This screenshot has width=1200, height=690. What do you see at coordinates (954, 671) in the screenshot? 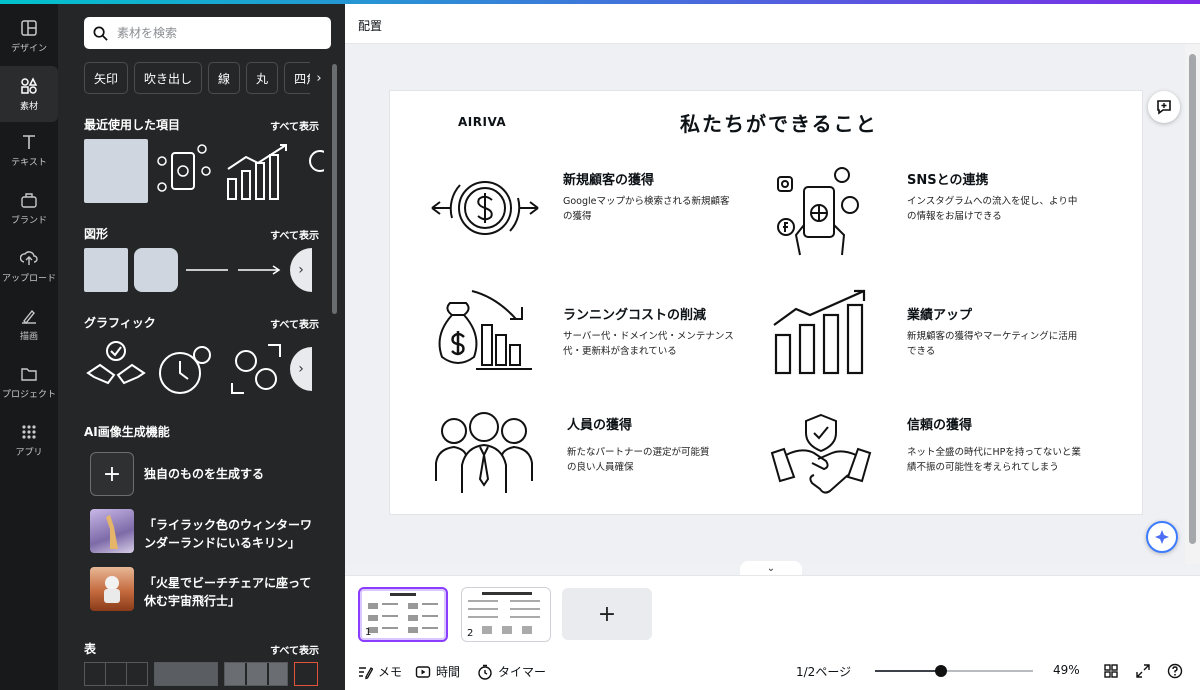
I see `zoom-slider` at bounding box center [954, 671].